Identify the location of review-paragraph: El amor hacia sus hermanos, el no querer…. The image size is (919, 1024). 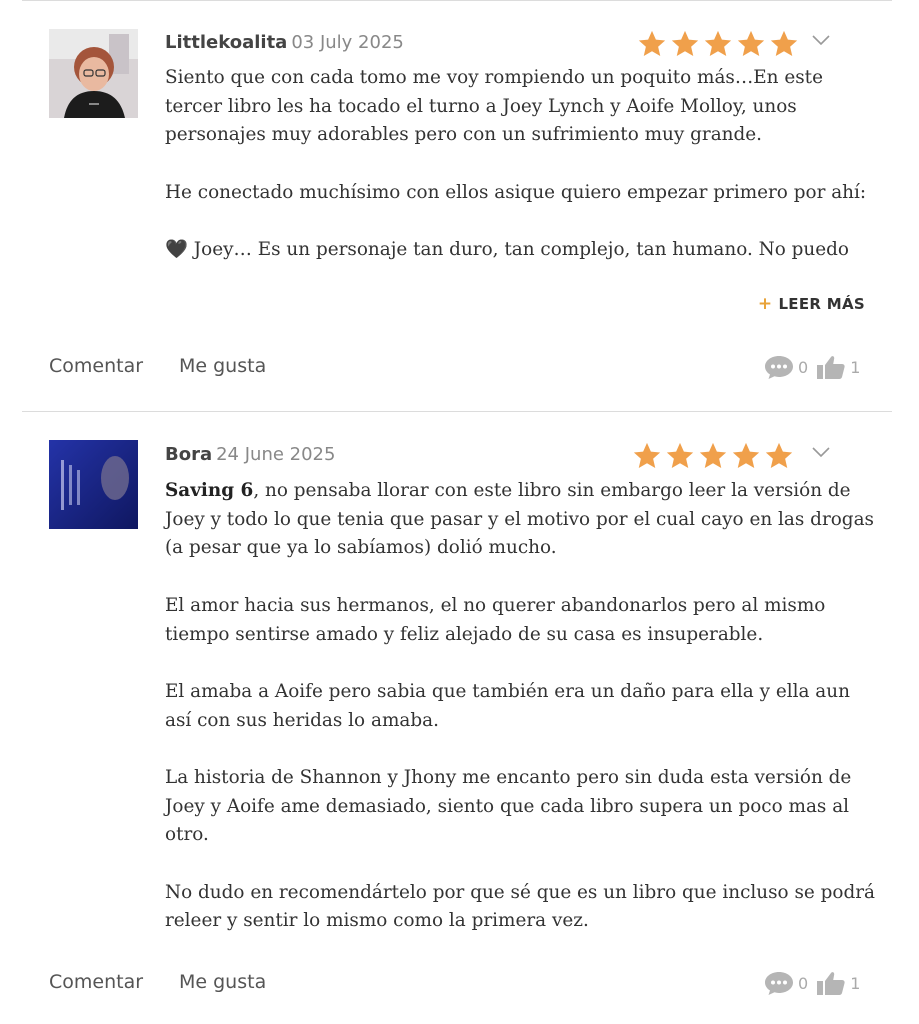
(495, 619).